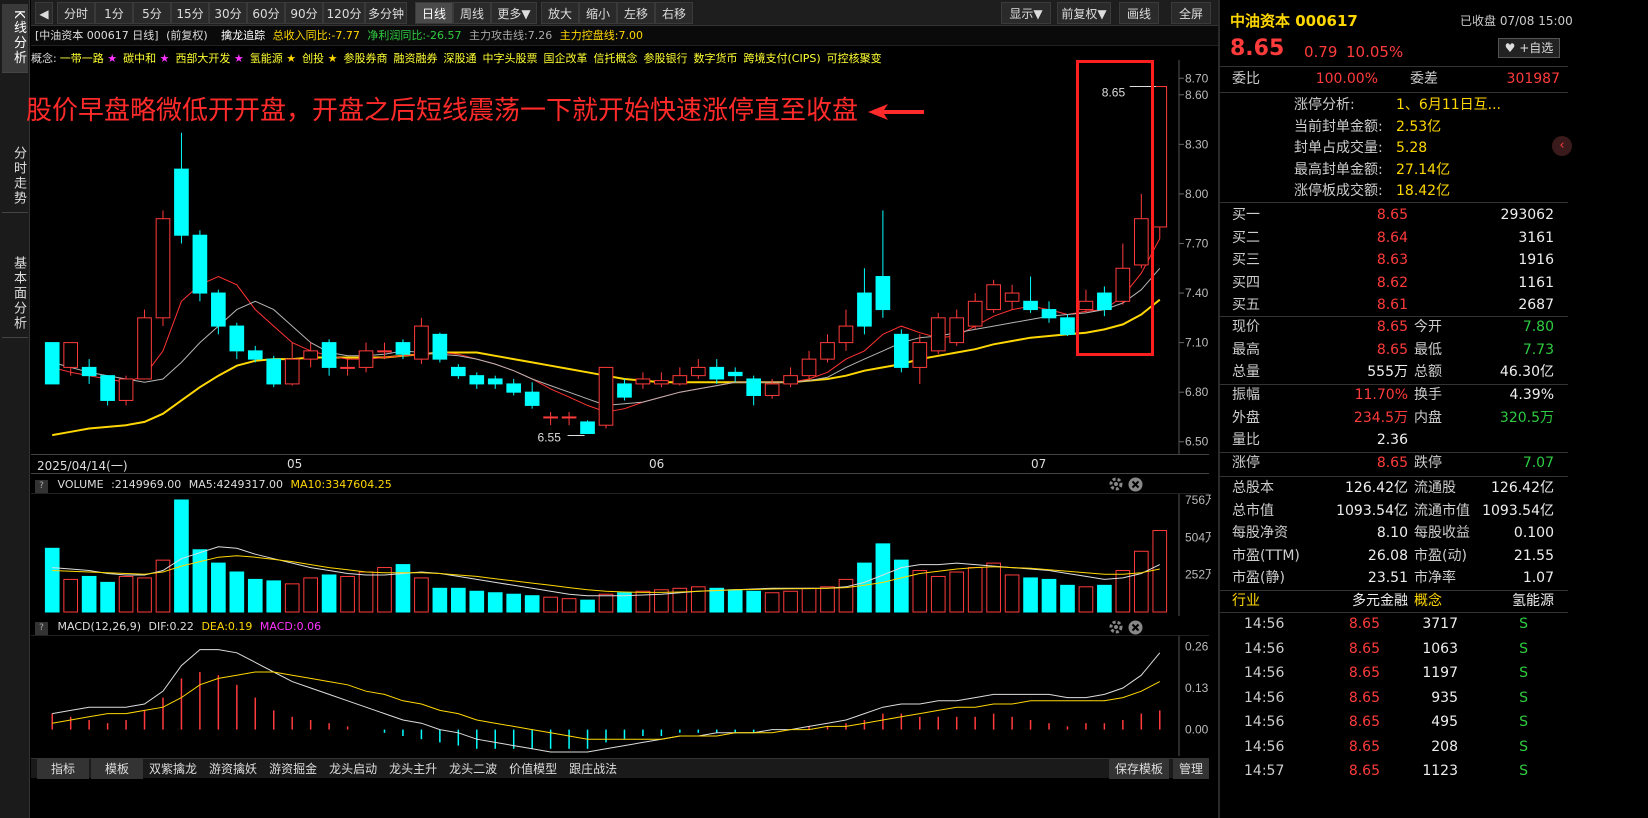 This screenshot has width=1648, height=818. Describe the element at coordinates (173, 769) in the screenshot. I see `bottom-tab-2: 双紫擒龙` at that location.